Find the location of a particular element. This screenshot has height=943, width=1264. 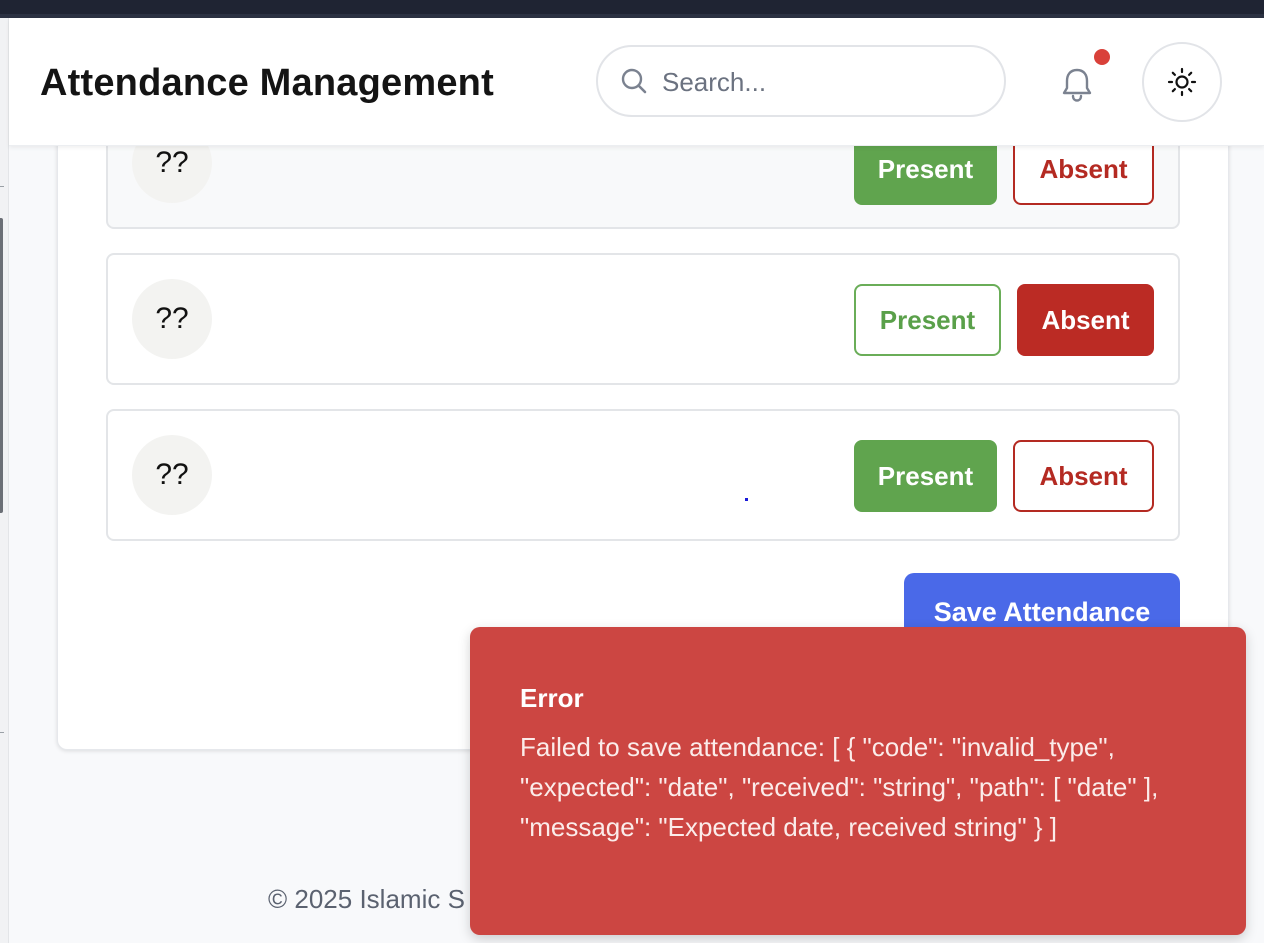

theme-toggle-button is located at coordinates (1182, 82).